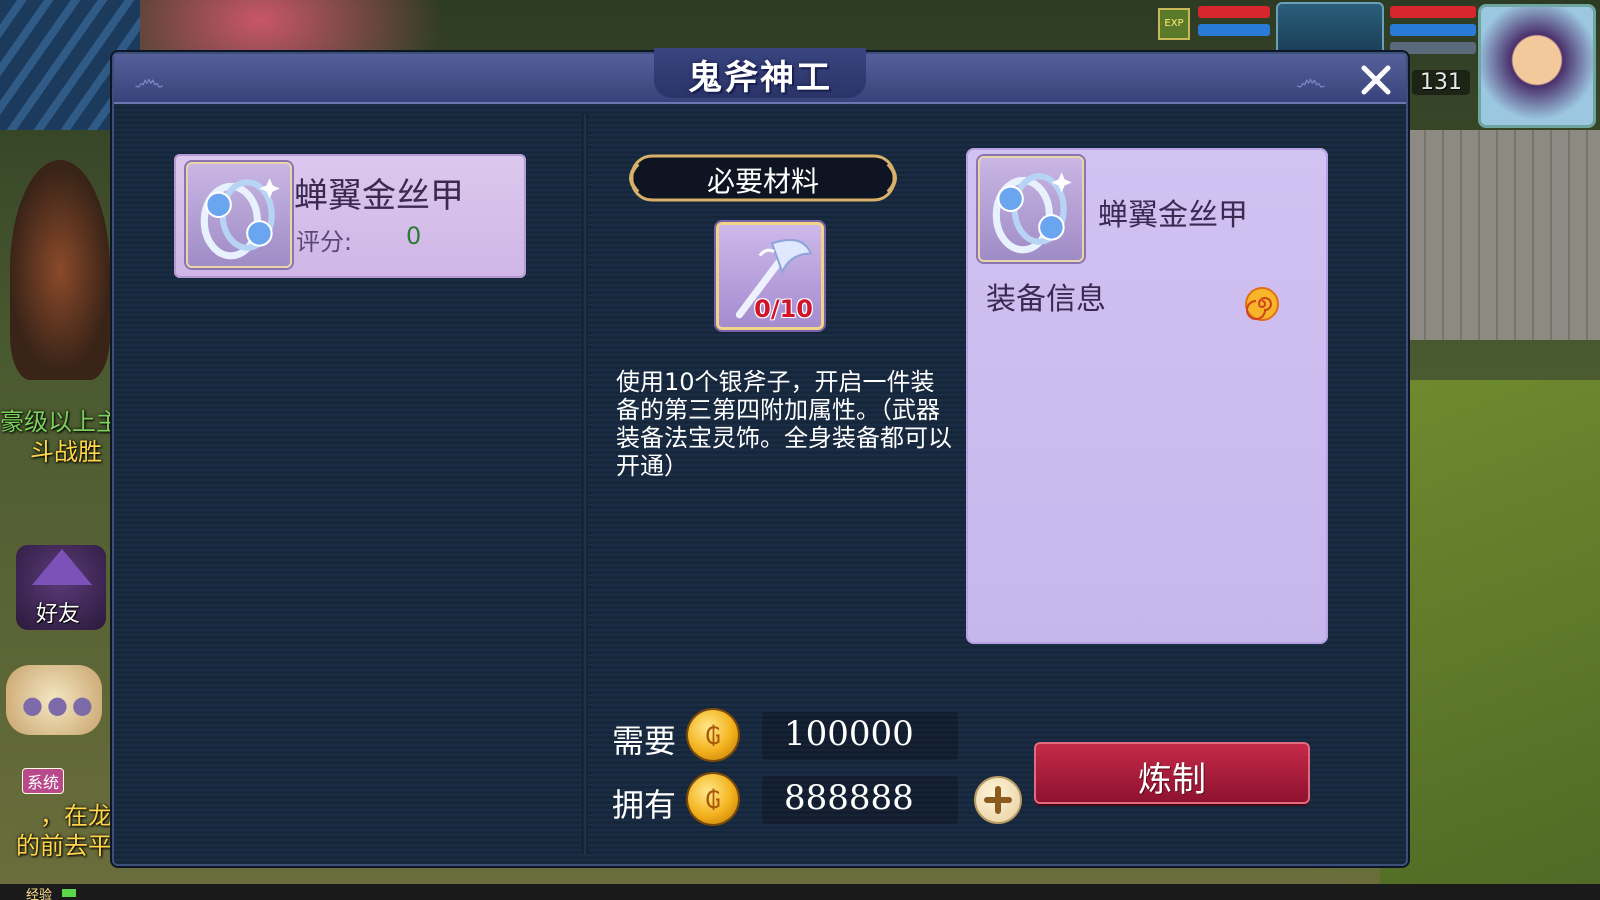  I want to click on grass-area, so click(1490, 640).